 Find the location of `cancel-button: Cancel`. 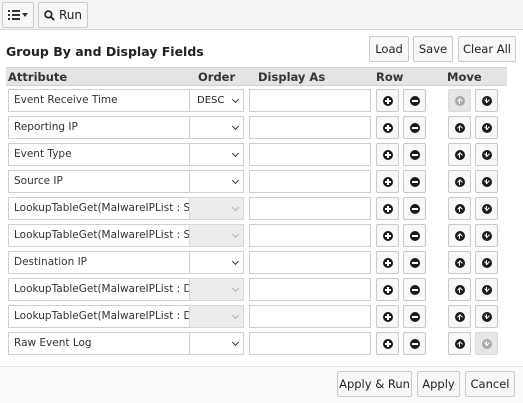

cancel-button: Cancel is located at coordinates (490, 384).